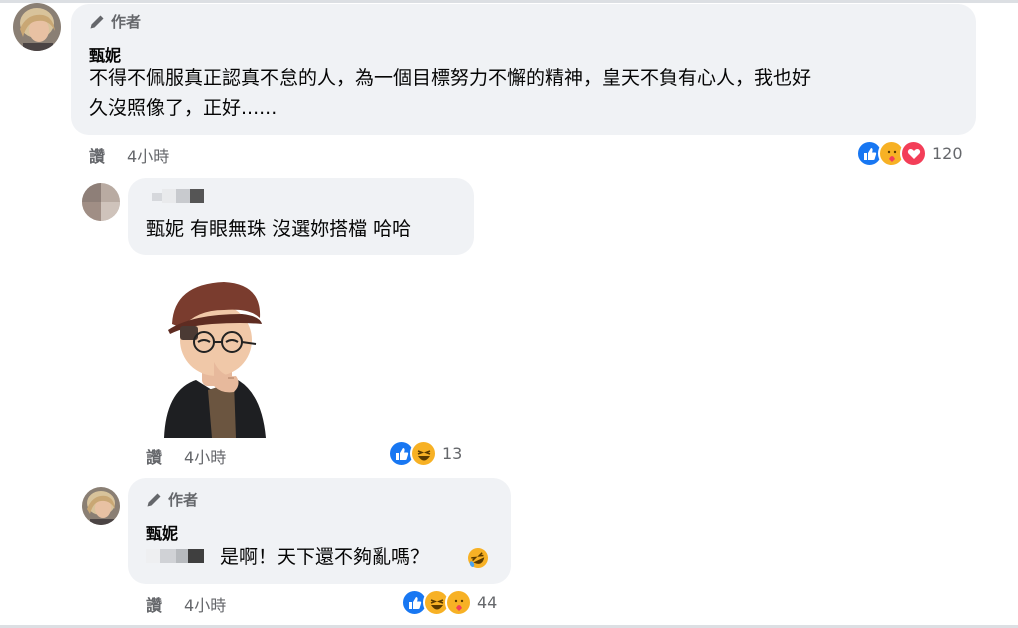 The image size is (1018, 628). I want to click on reaction-count: 44, so click(487, 602).